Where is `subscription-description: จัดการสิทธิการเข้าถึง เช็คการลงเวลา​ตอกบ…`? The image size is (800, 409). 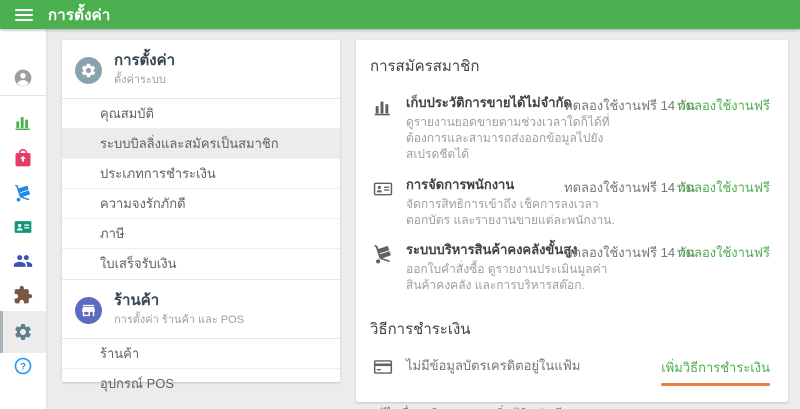 subscription-description: จัดการสิทธิการเข้าถึง เช็คการลงเวลา​ตอกบ… is located at coordinates (510, 212).